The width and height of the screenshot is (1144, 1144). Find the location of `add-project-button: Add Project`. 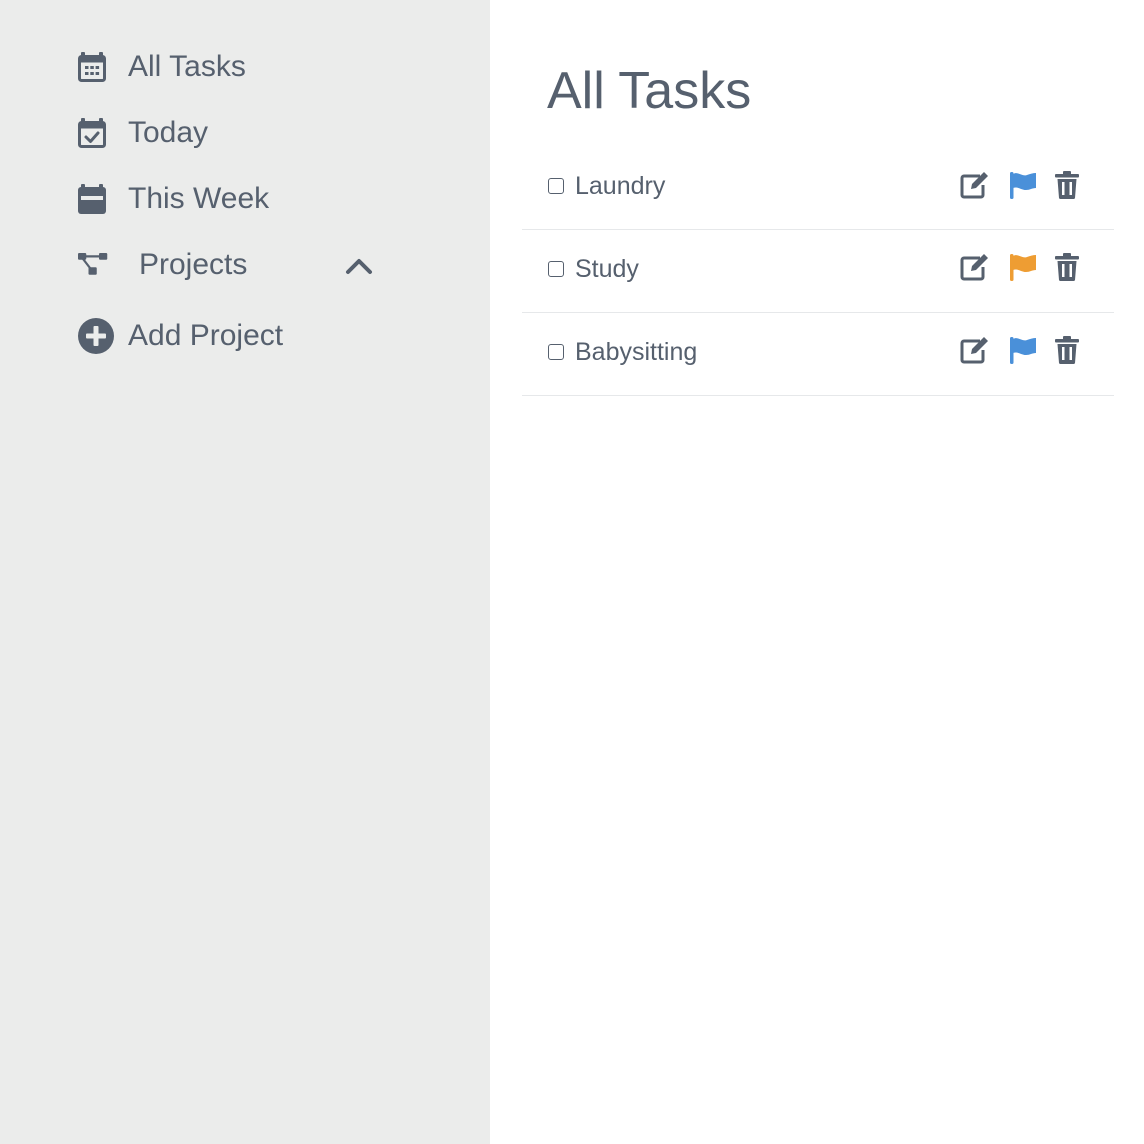

add-project-button: Add Project is located at coordinates (180, 336).